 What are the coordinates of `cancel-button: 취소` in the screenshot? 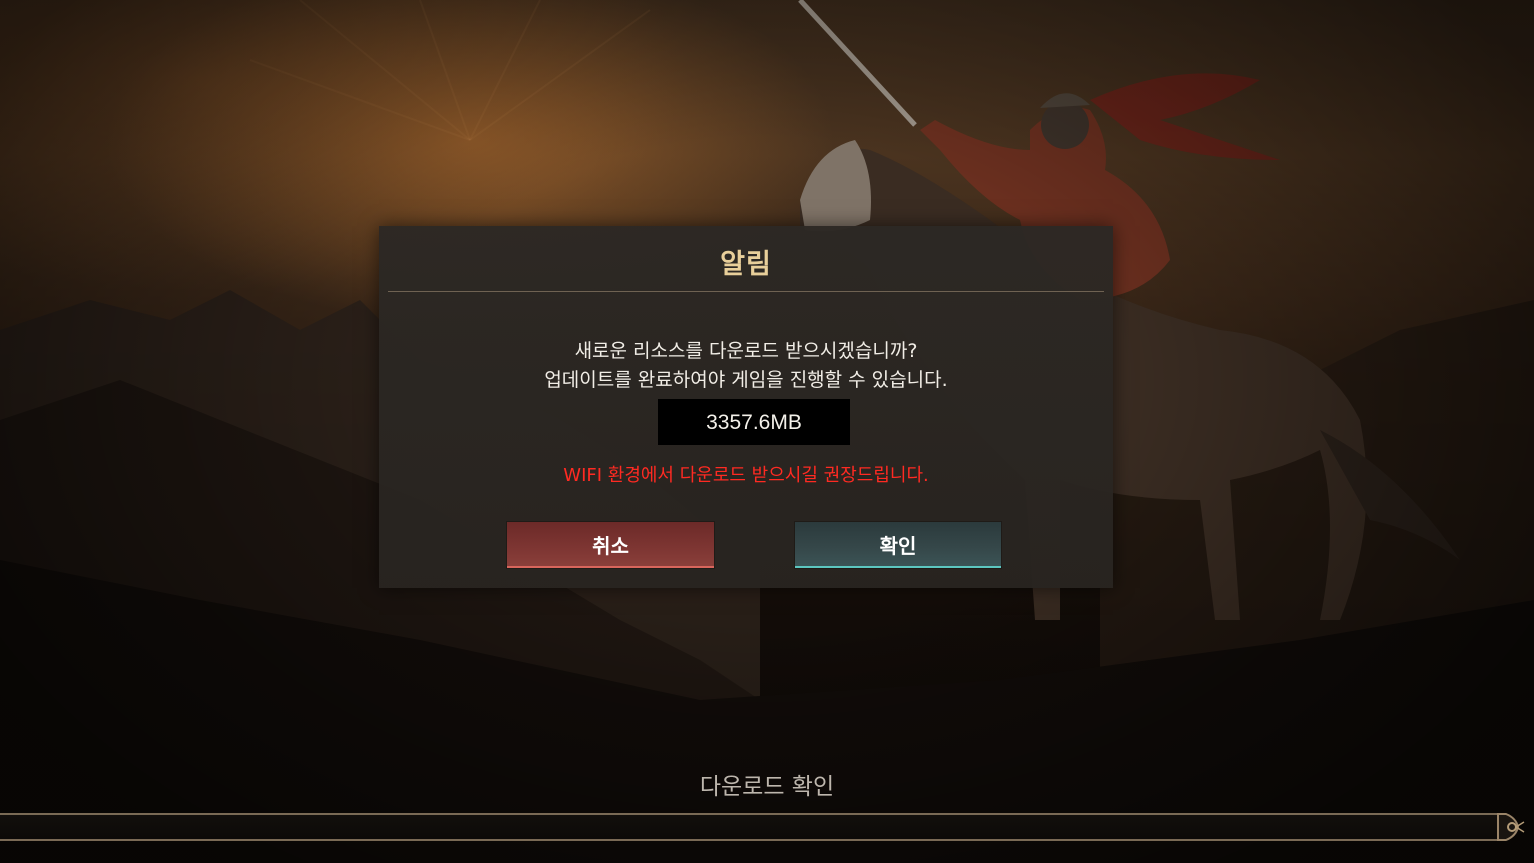 It's located at (610, 545).